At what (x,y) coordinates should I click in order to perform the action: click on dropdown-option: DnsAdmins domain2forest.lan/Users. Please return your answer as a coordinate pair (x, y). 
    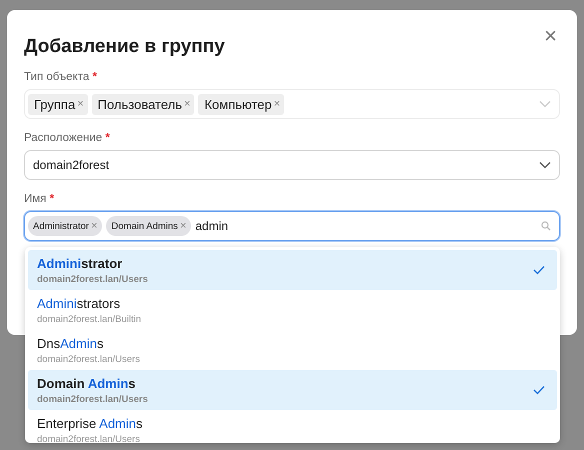
    Looking at the image, I should click on (292, 350).